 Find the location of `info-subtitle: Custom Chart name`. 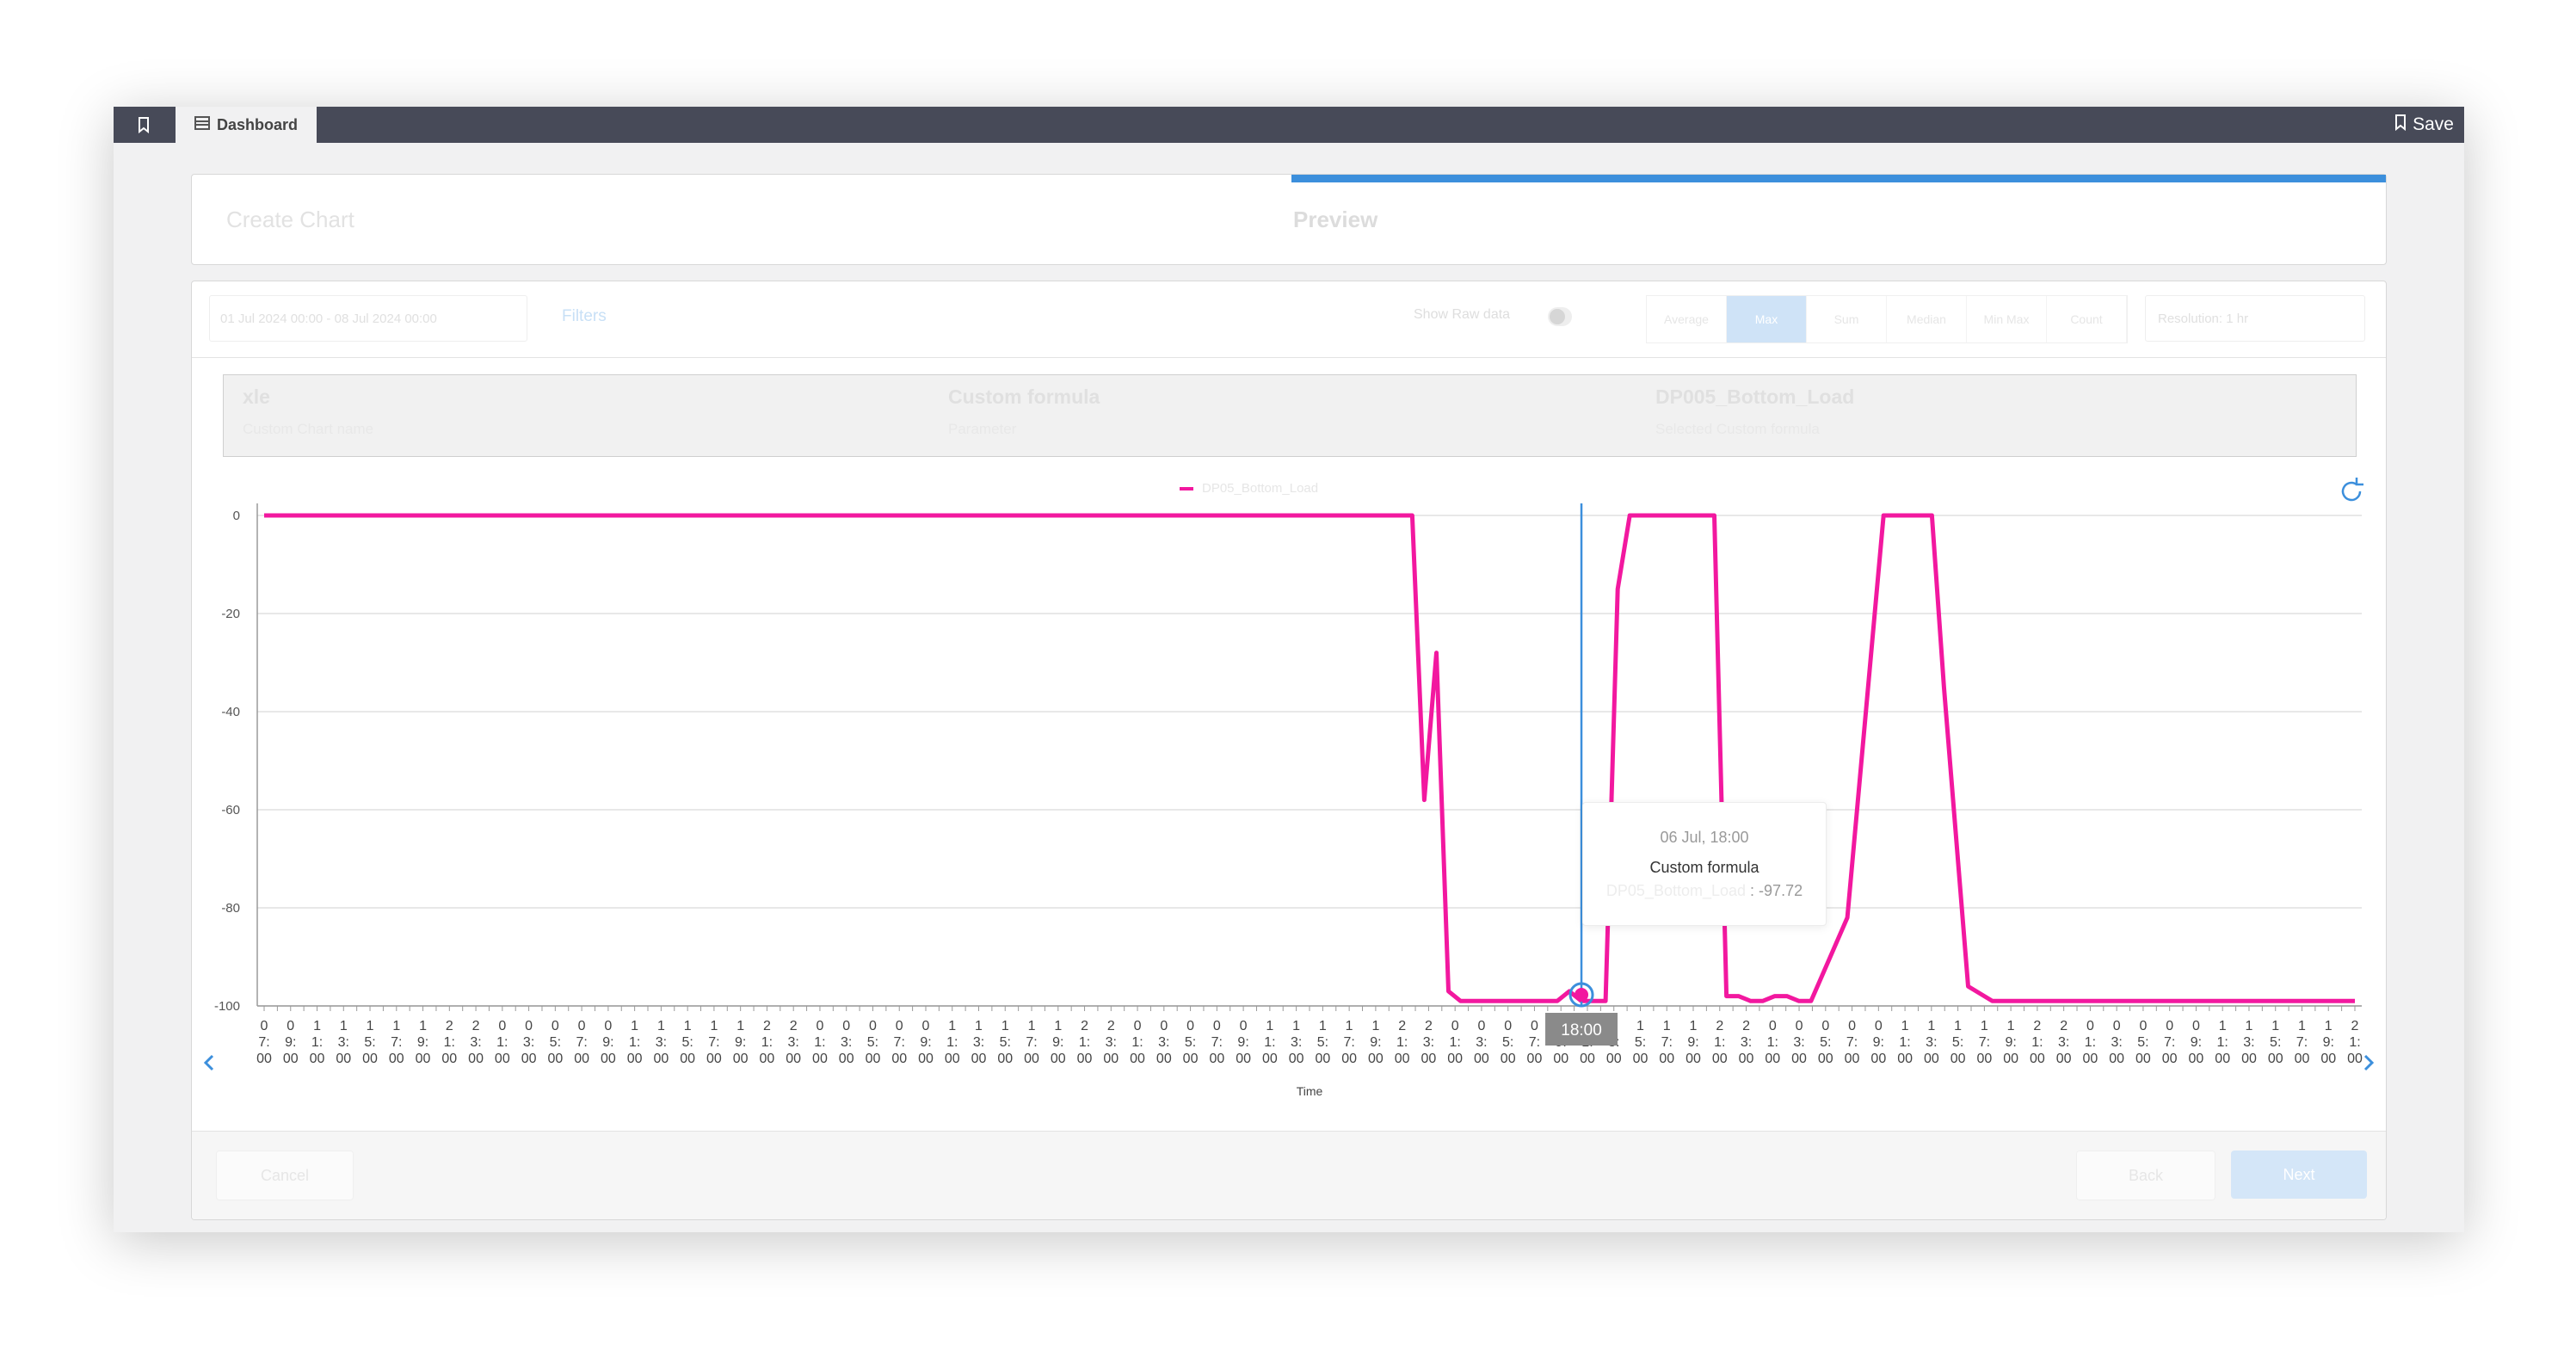

info-subtitle: Custom Chart name is located at coordinates (308, 429).